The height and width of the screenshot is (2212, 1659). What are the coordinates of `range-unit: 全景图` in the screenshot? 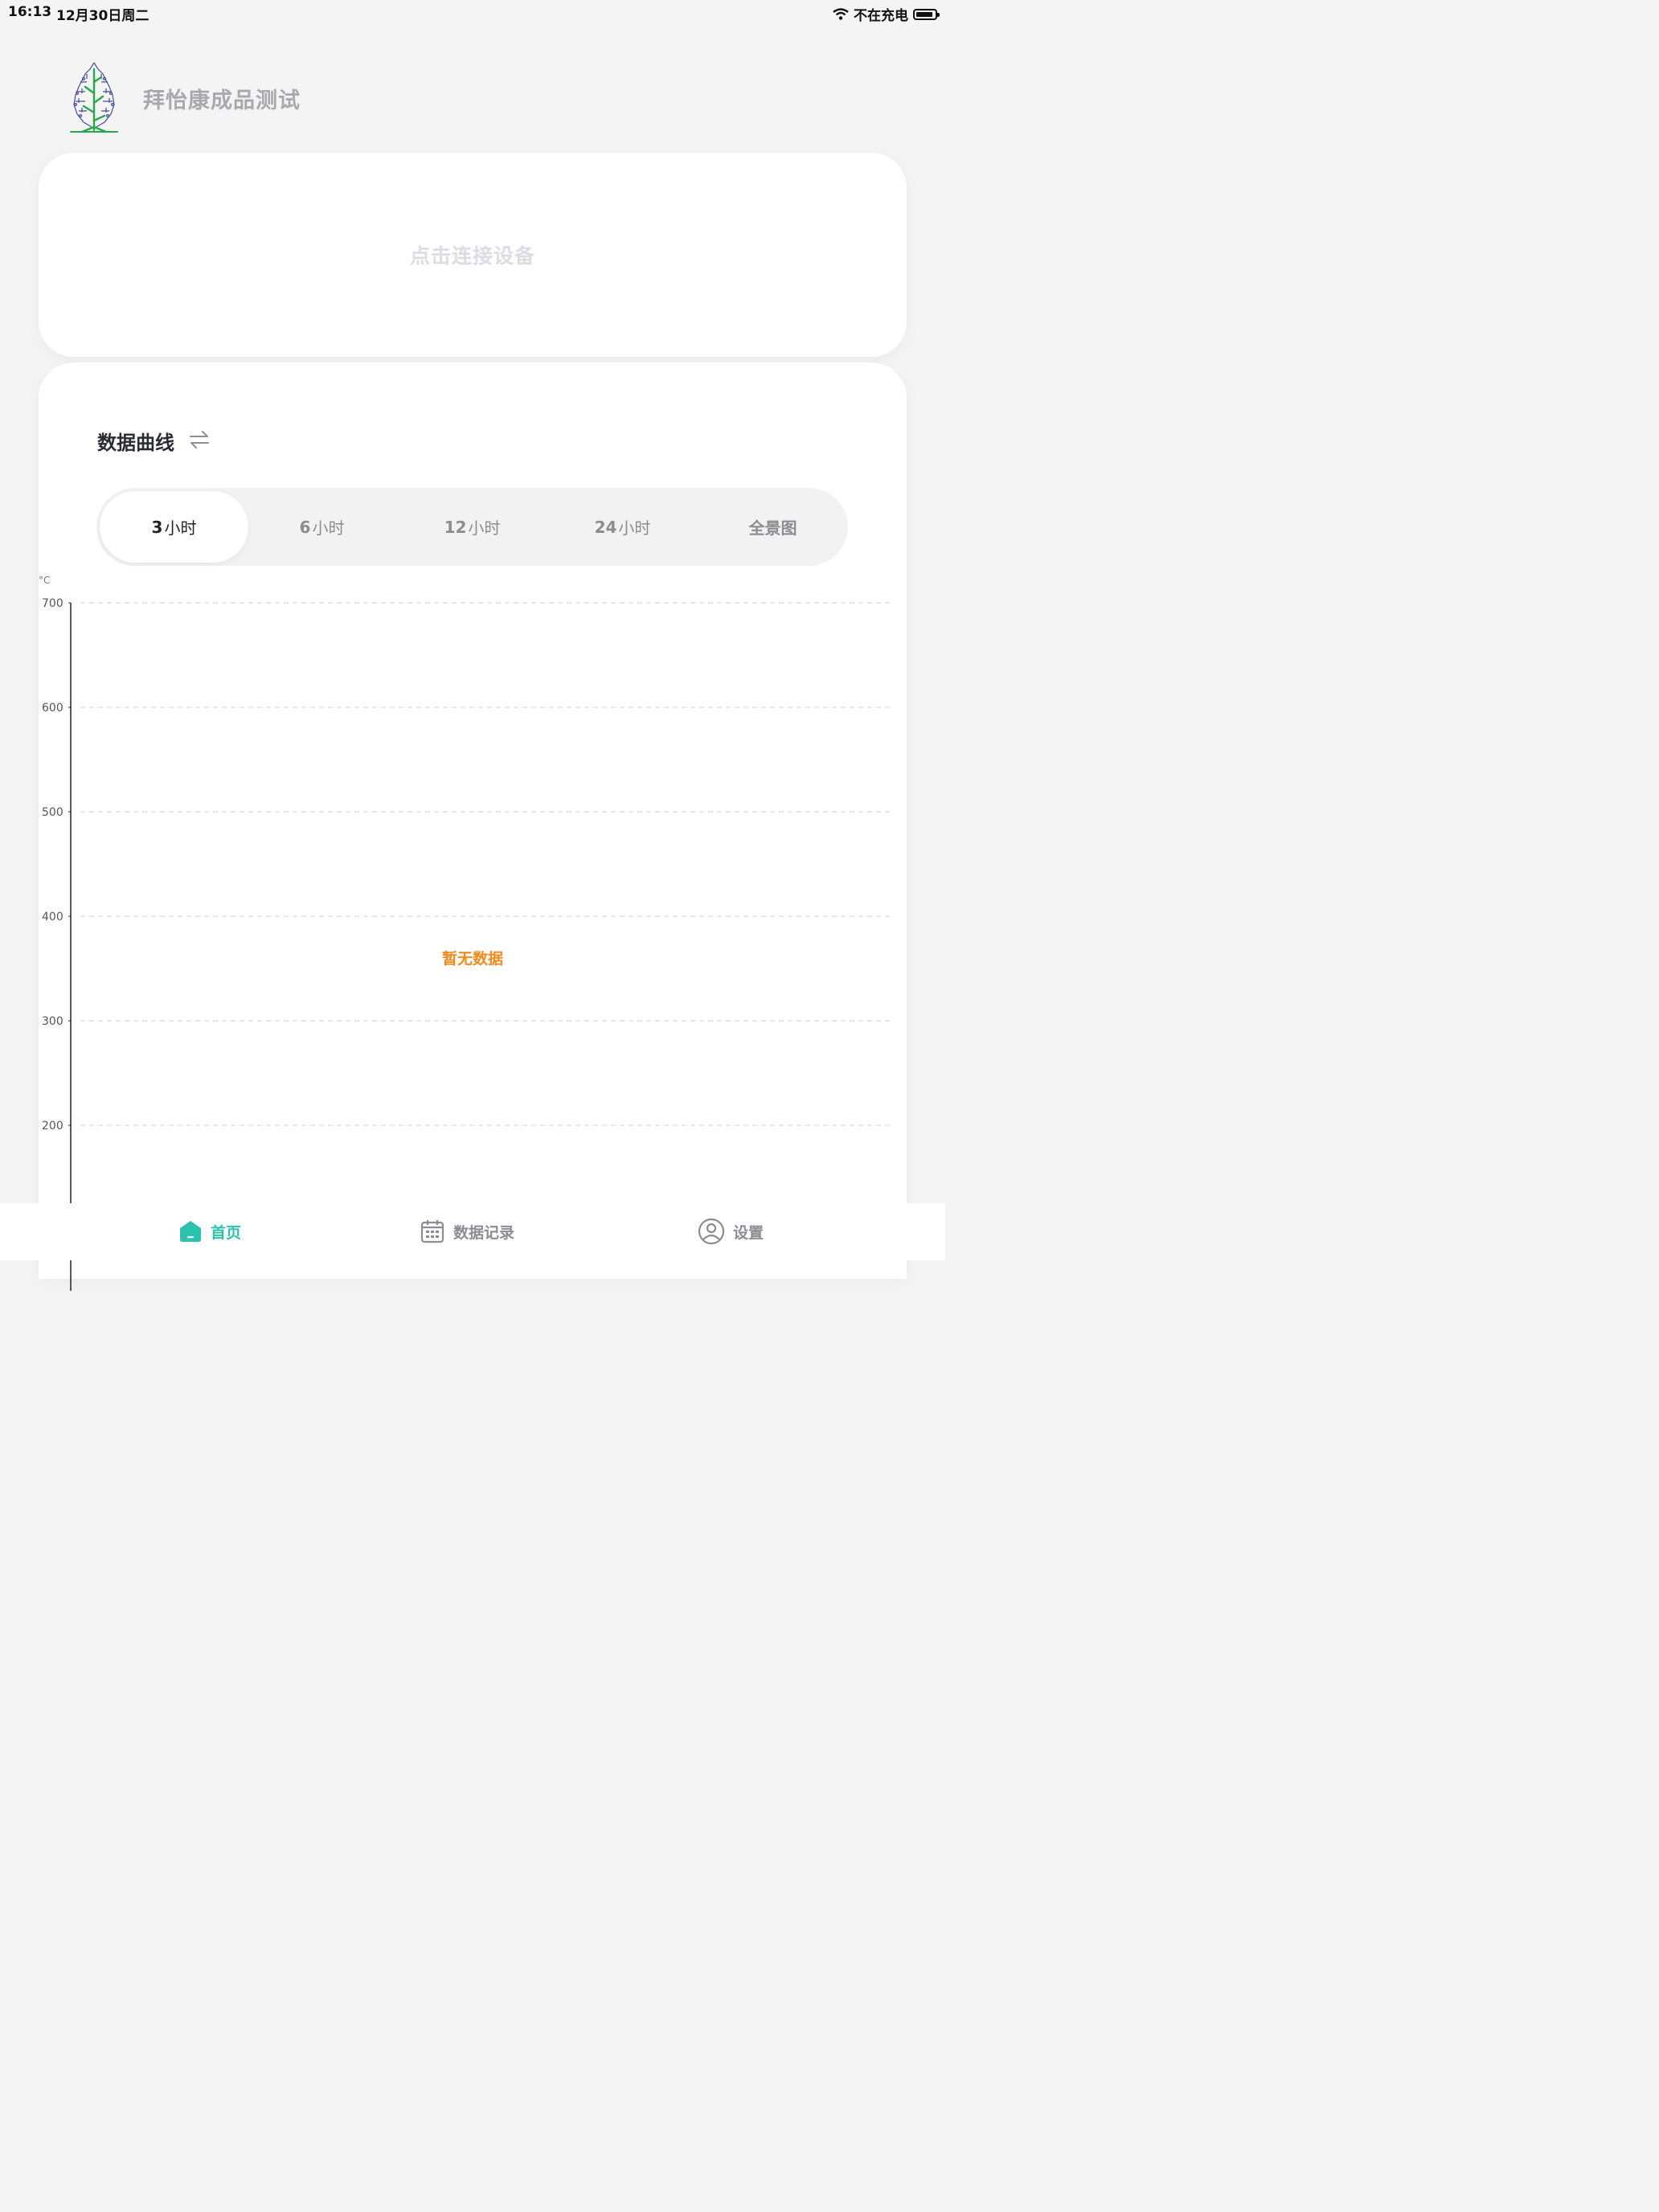 It's located at (772, 528).